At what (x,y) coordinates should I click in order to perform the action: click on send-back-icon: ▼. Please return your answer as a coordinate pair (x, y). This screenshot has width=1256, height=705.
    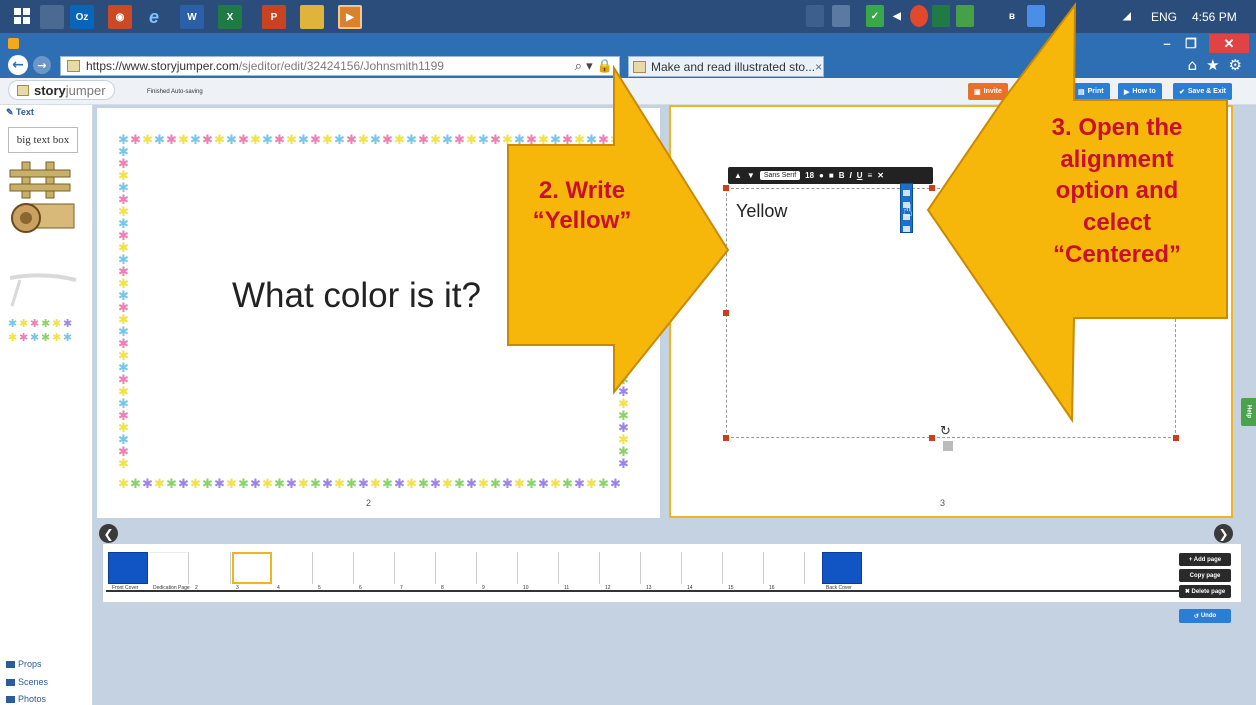
    Looking at the image, I should click on (751, 175).